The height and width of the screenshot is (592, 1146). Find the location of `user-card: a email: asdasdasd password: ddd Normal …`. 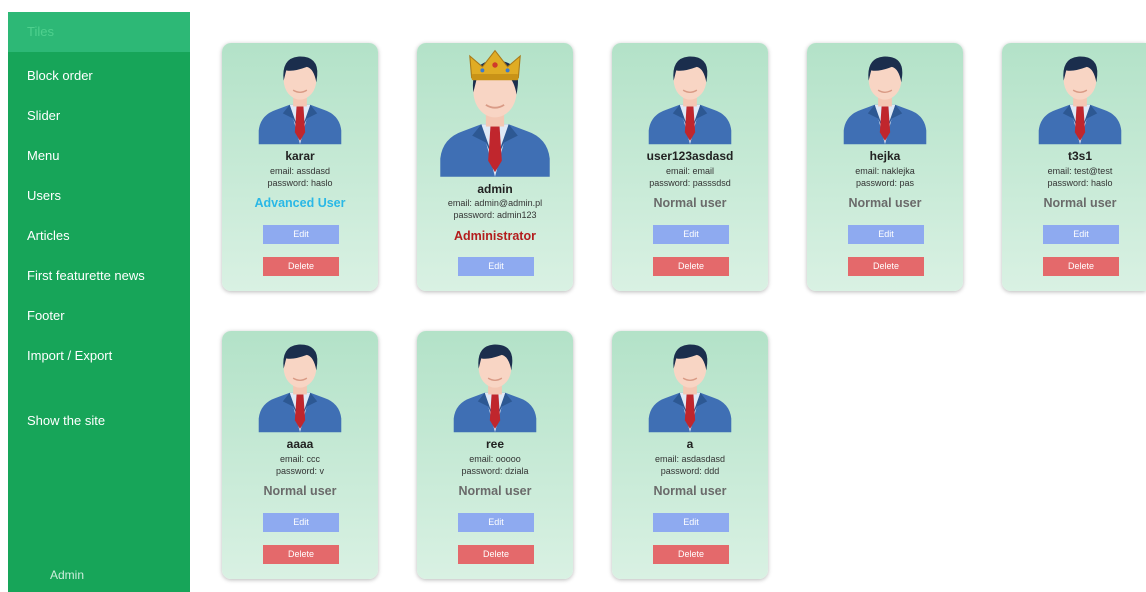

user-card: a email: asdasdasd password: ddd Normal … is located at coordinates (690, 455).